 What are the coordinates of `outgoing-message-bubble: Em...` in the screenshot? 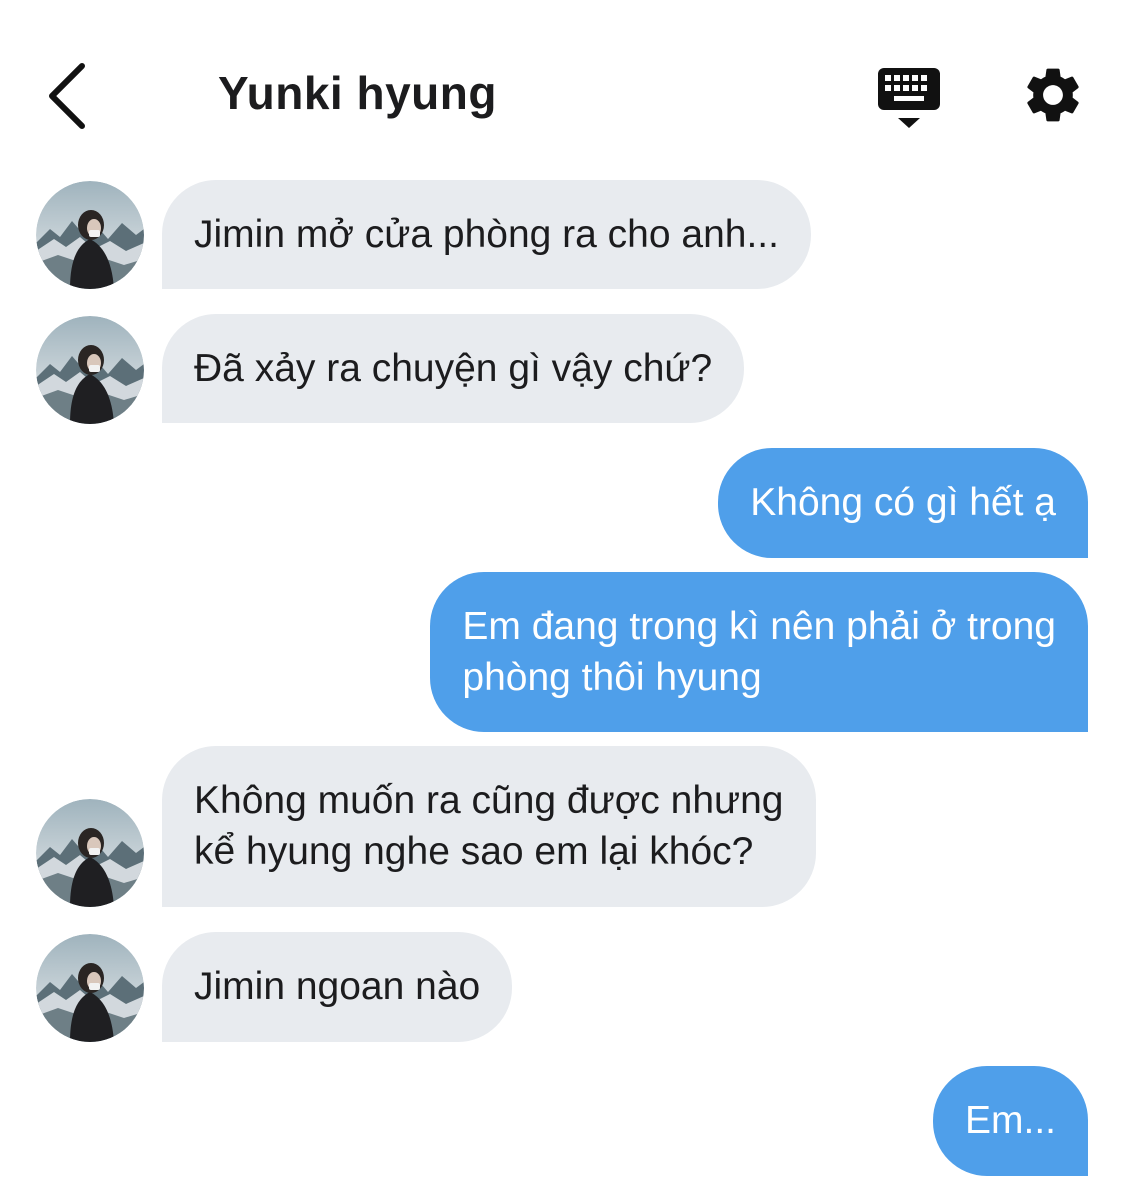 It's located at (1010, 1121).